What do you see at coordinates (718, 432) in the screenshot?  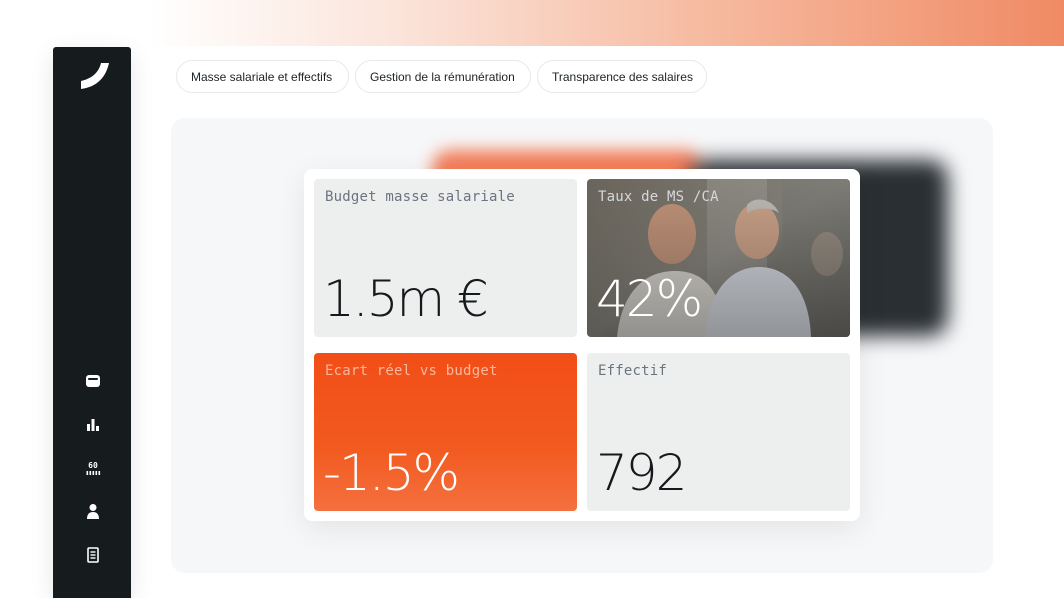 I see `kpi-card-effectif: Effectif 792` at bounding box center [718, 432].